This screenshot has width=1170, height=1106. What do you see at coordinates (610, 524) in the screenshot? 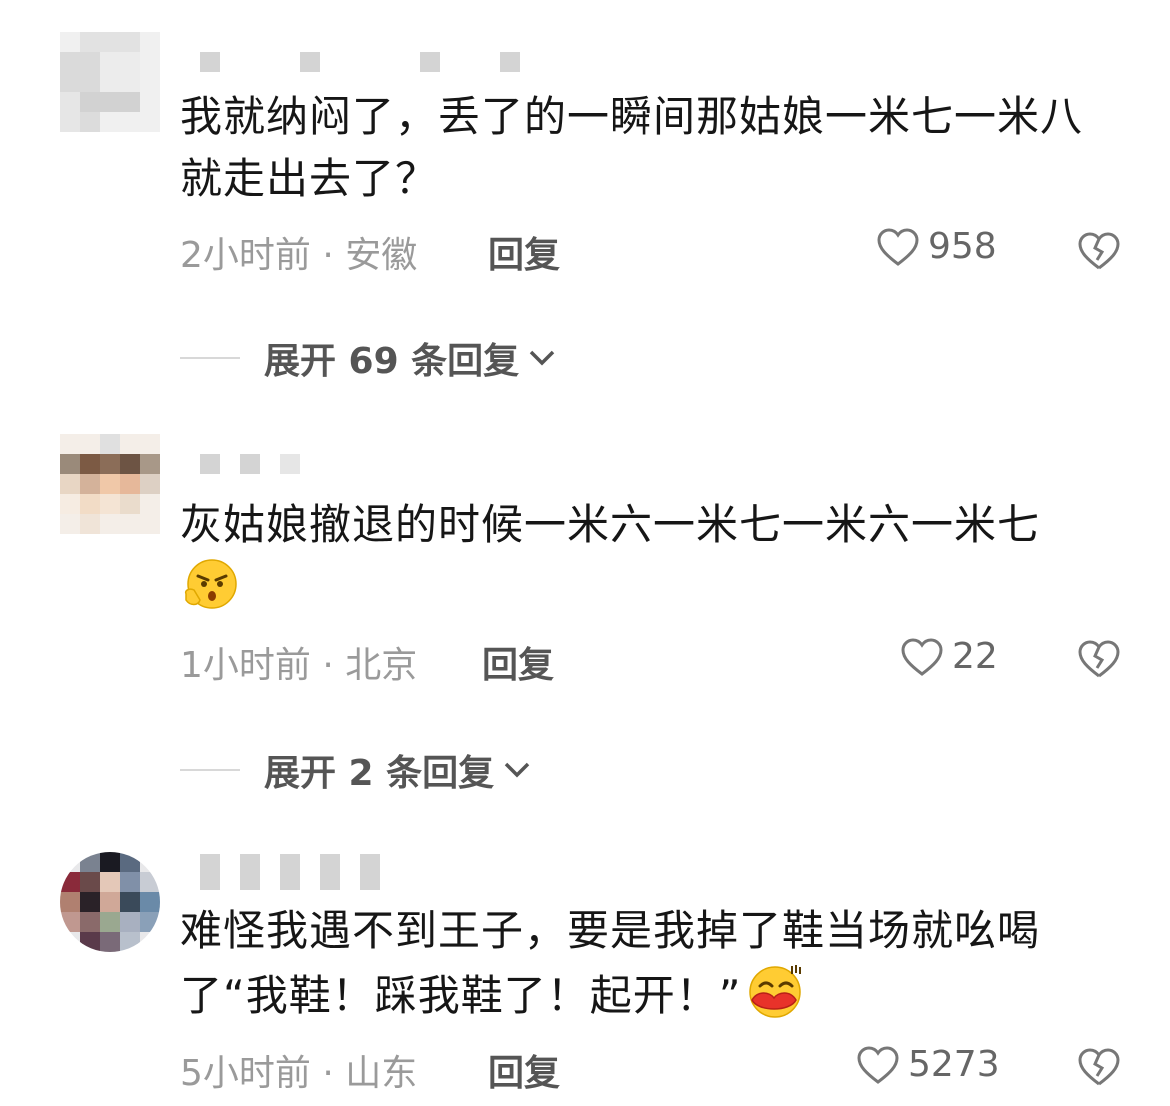
I see `comment-text-body: 灰姑娘撤退的时候一米六一米七一米六一米七` at bounding box center [610, 524].